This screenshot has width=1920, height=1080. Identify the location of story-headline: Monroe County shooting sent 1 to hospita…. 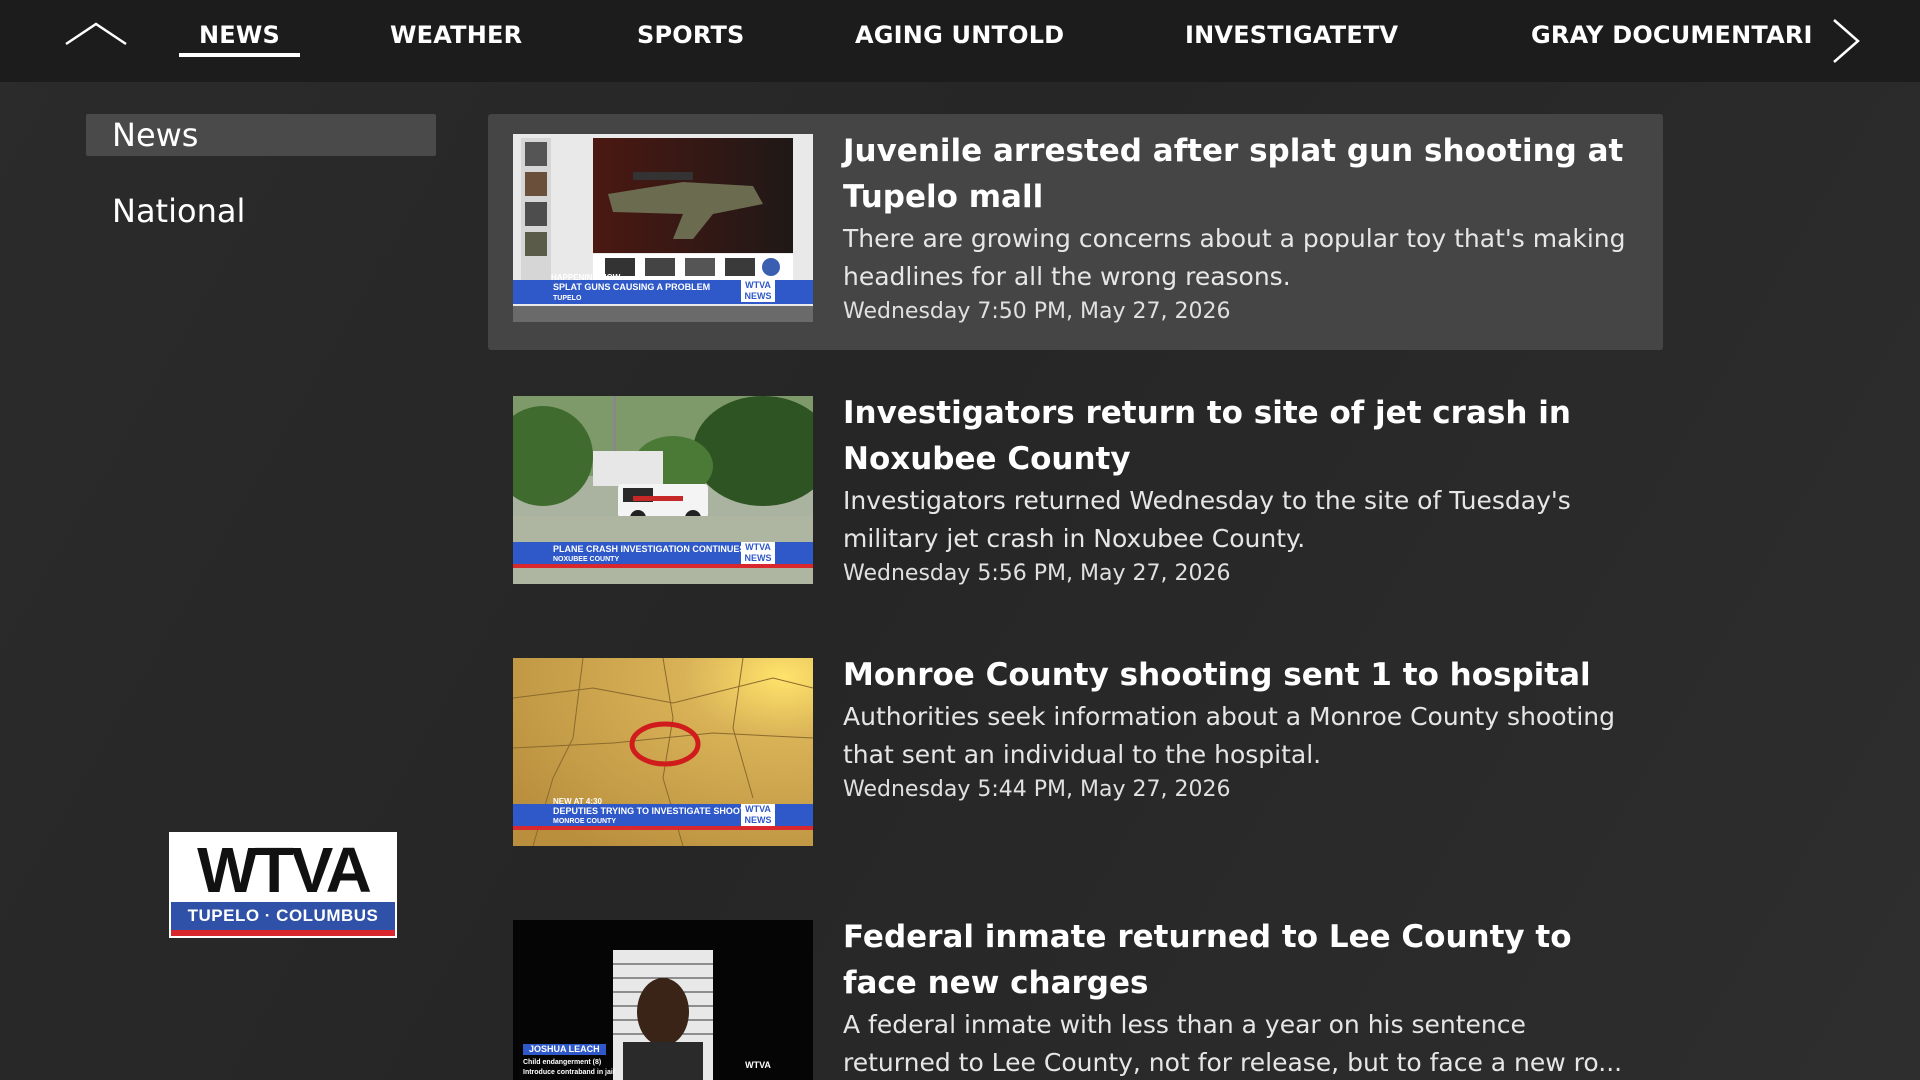
(1217, 675).